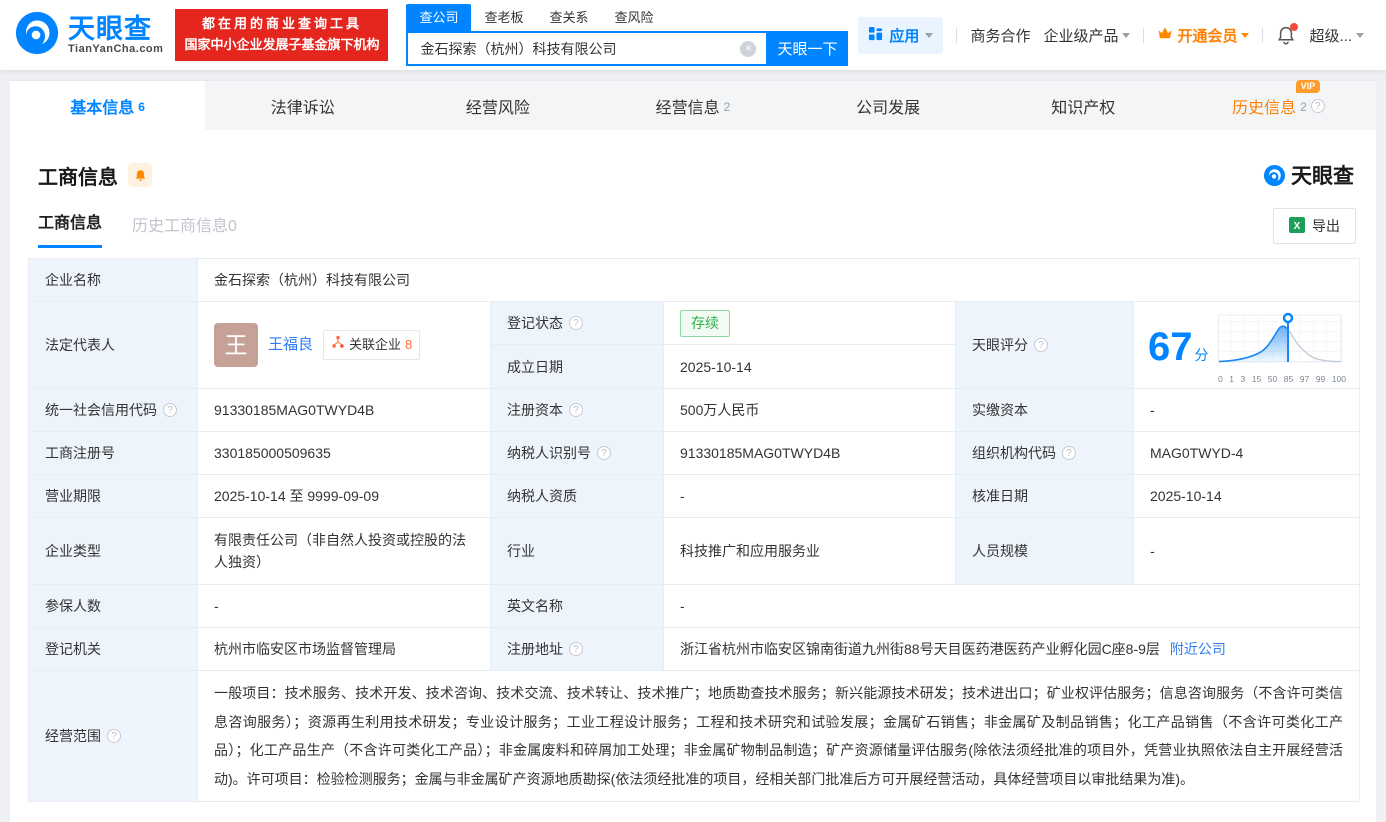  What do you see at coordinates (810, 323) in the screenshot?
I see `reg-status-cell: 存续` at bounding box center [810, 323].